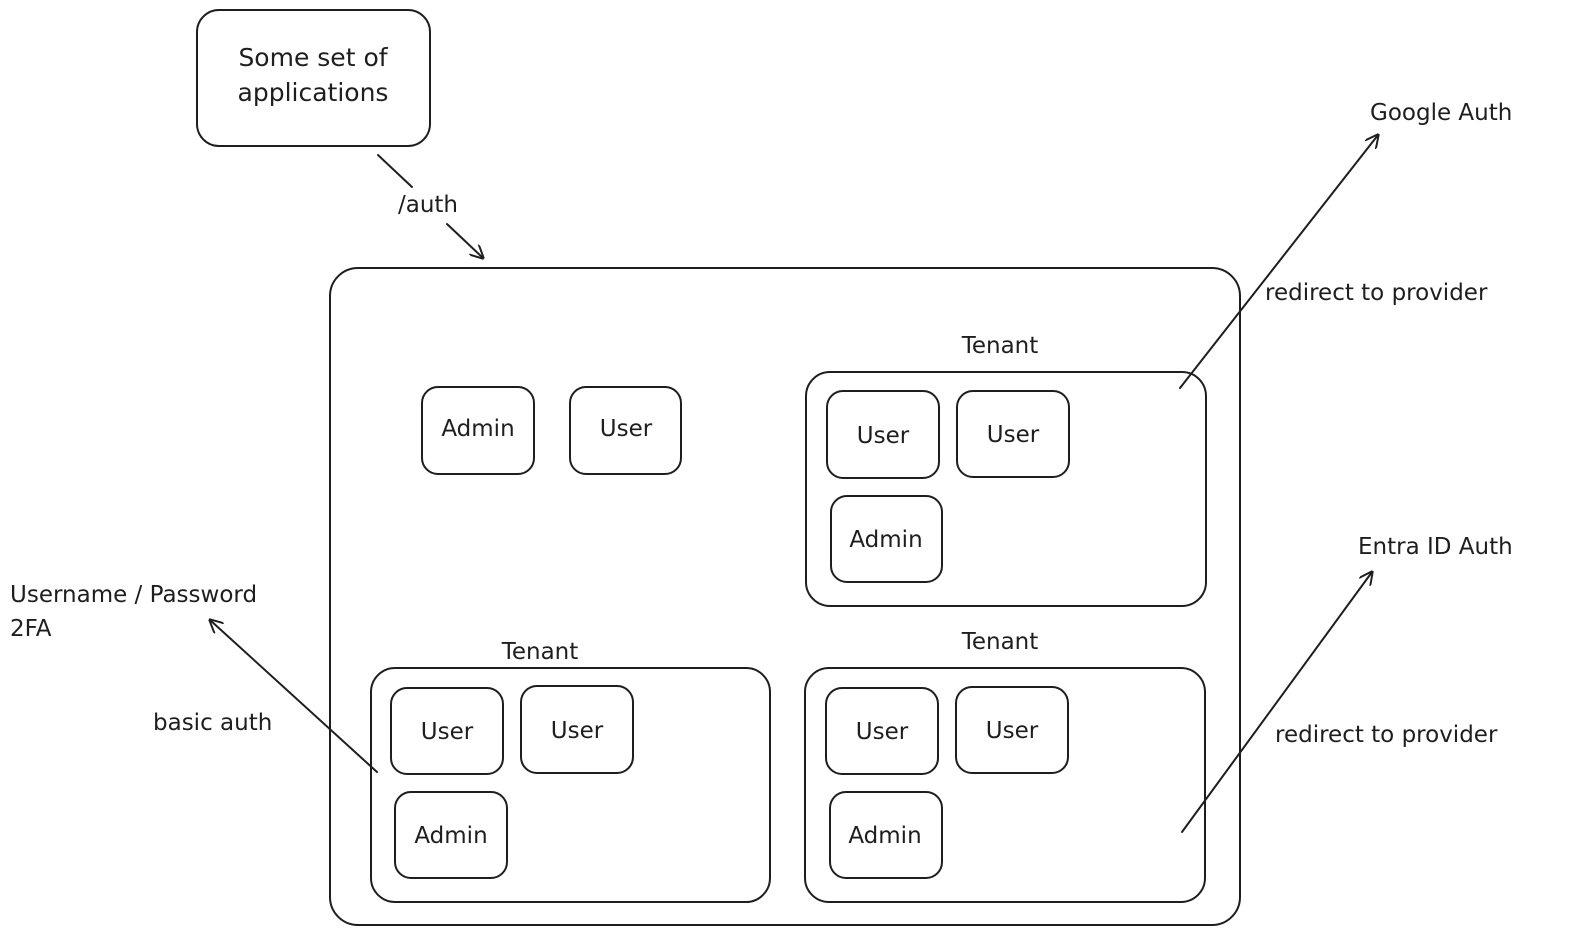 This screenshot has height=944, width=1583. I want to click on google-edge-label: redirect to provider, so click(1376, 293).